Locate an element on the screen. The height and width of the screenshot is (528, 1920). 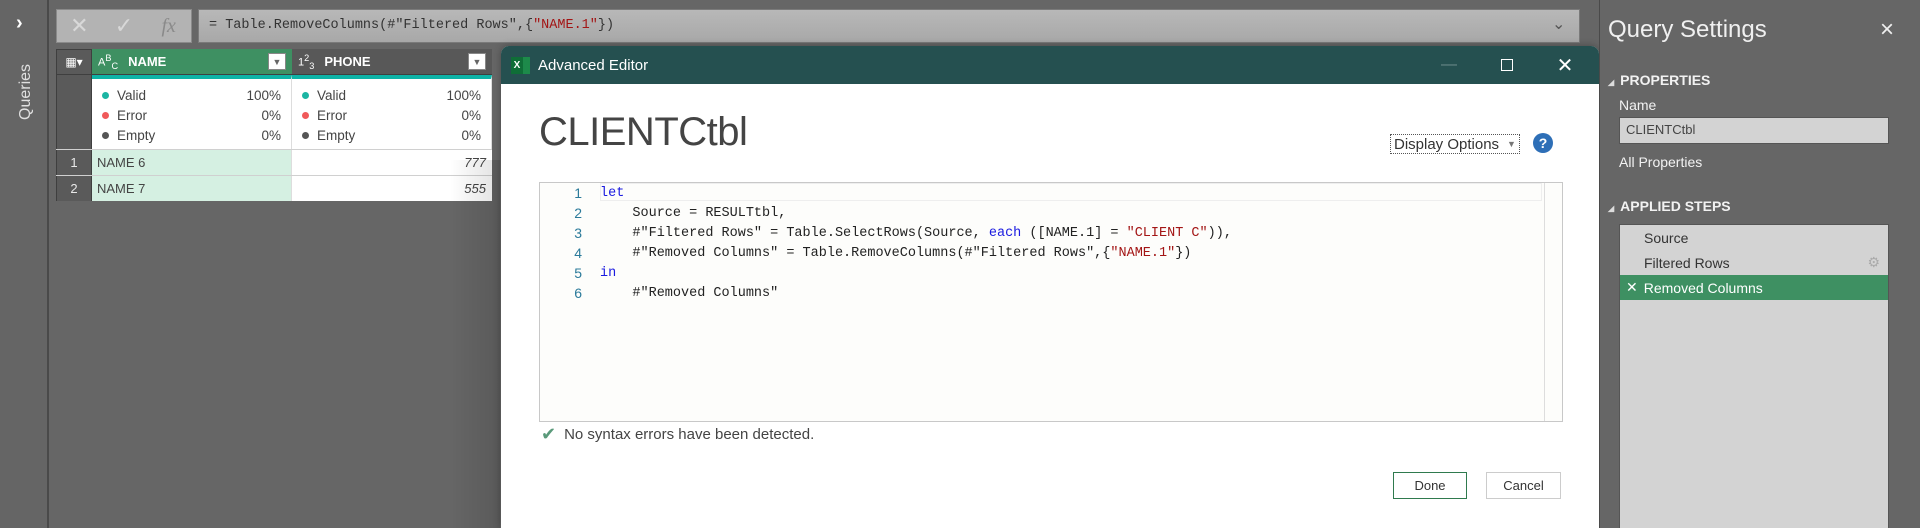
row-number: 2 is located at coordinates (74, 188).